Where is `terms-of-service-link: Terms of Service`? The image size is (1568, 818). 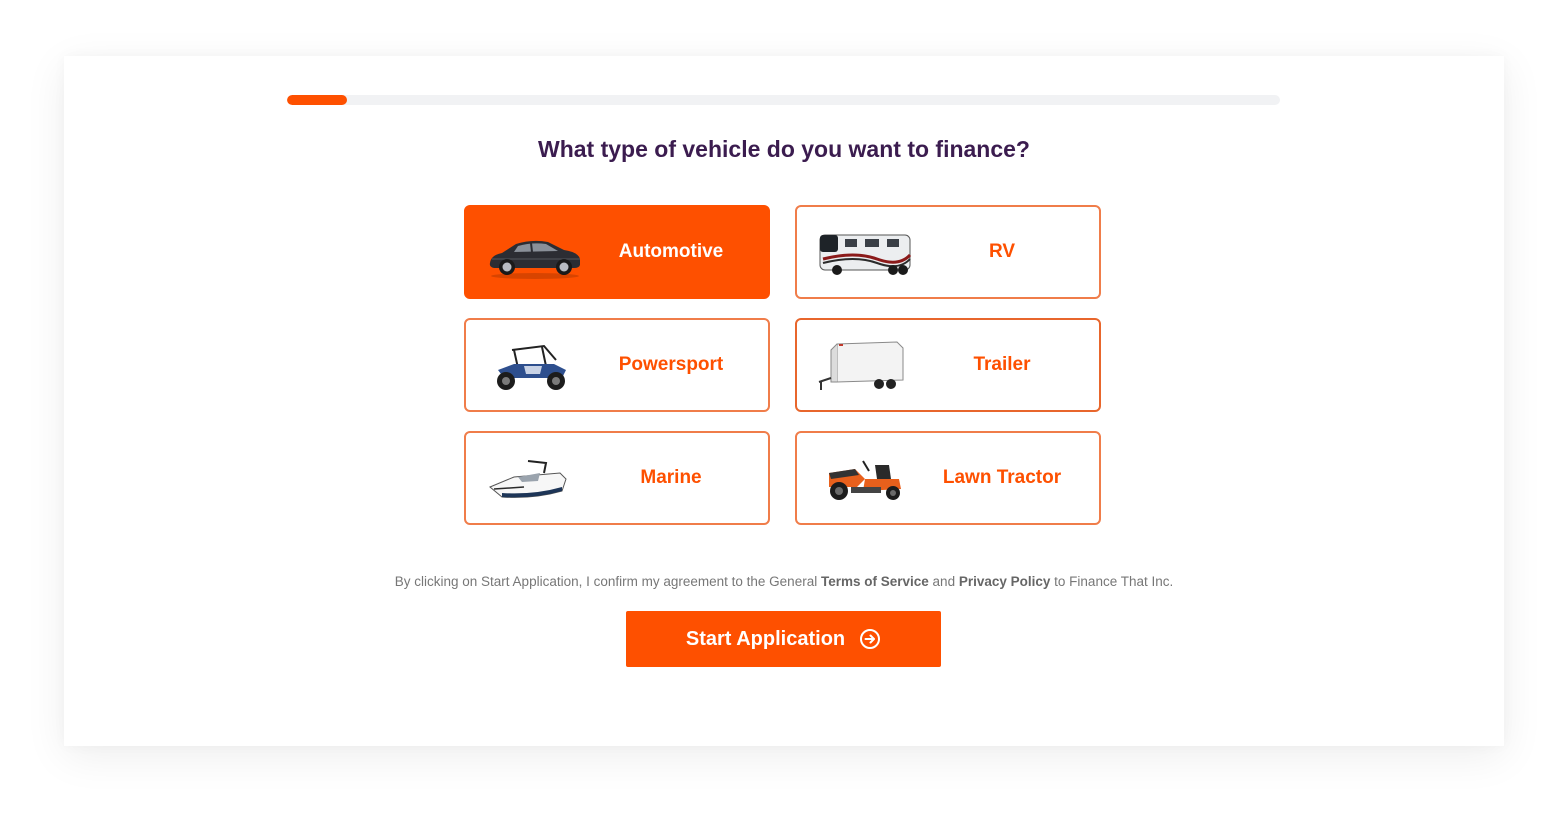
terms-of-service-link: Terms of Service is located at coordinates (875, 581).